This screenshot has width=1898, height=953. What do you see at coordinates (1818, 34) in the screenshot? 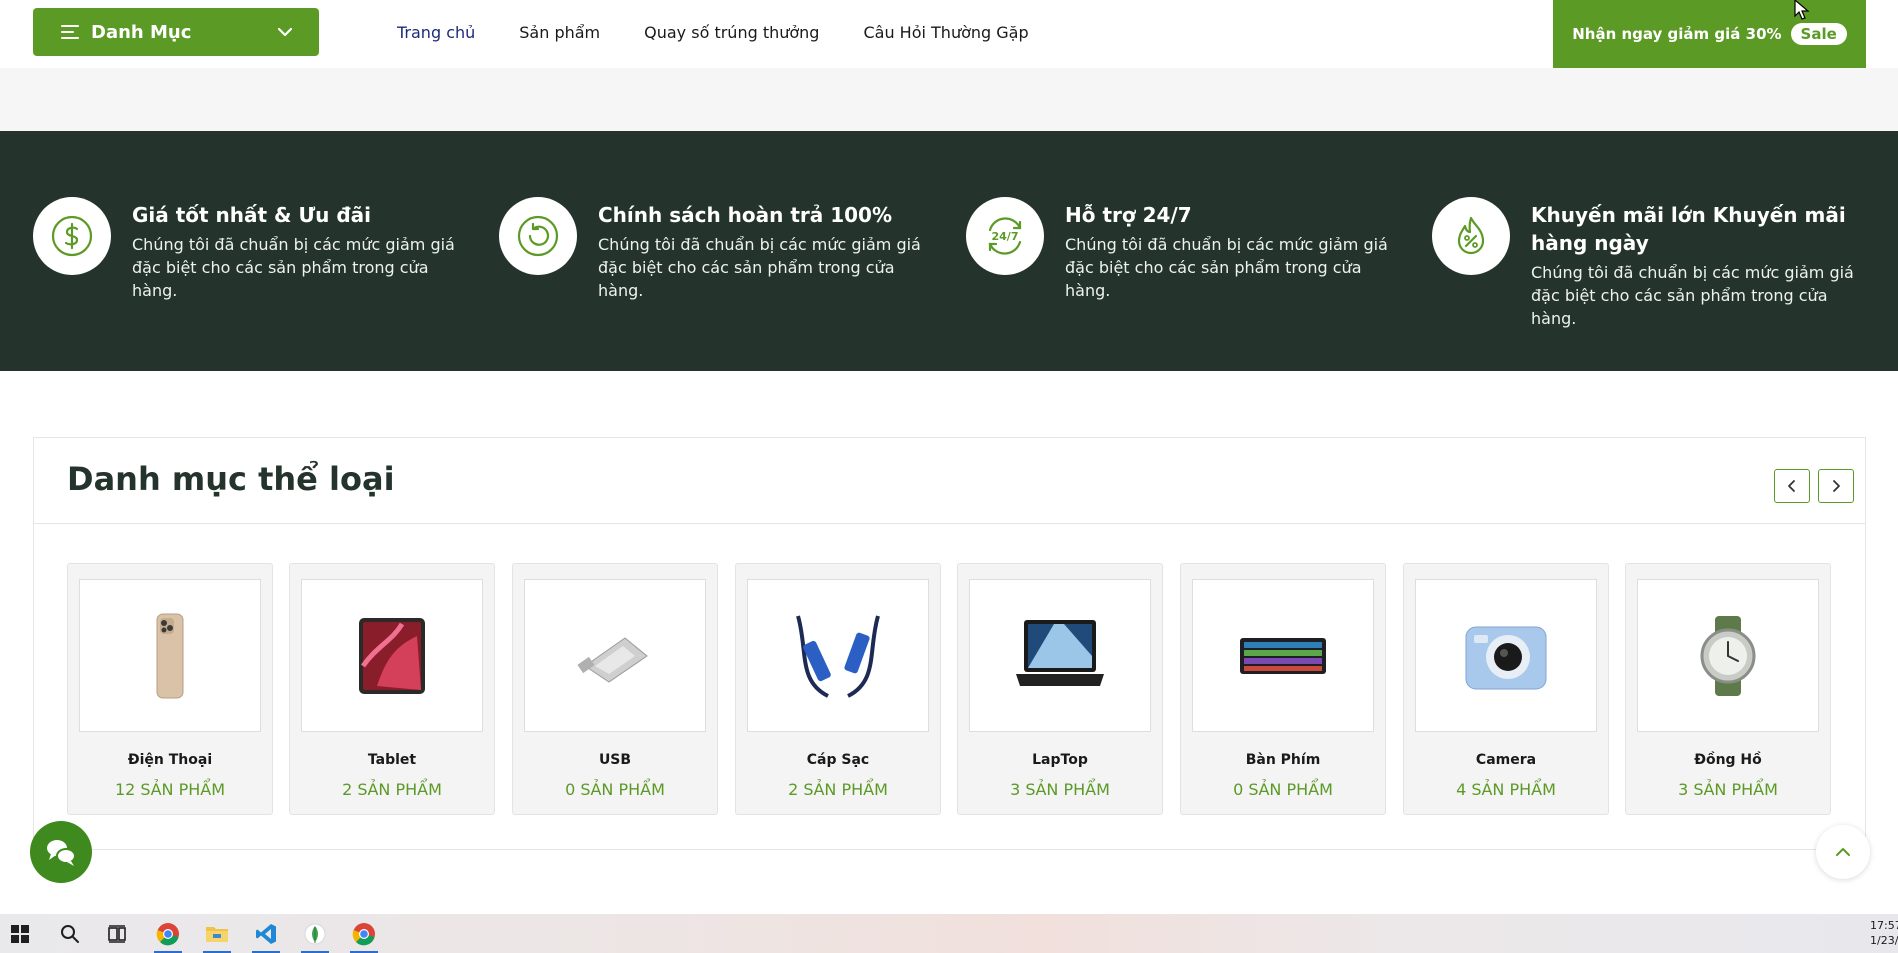
I see `sale-badge: Sale` at bounding box center [1818, 34].